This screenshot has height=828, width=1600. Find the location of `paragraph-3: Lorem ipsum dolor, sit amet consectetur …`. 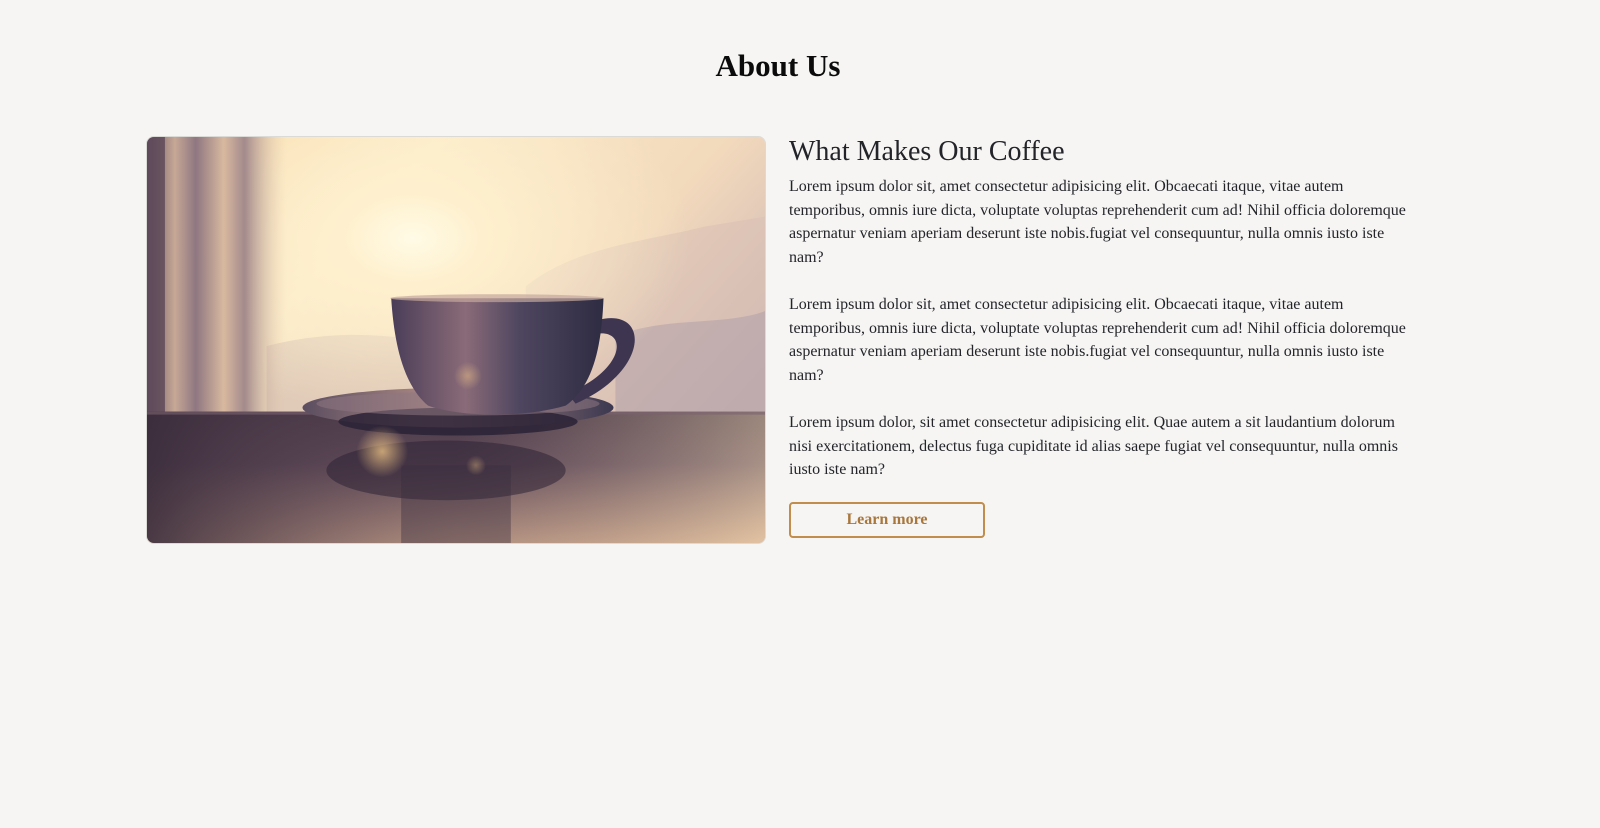

paragraph-3: Lorem ipsum dolor, sit amet consectetur … is located at coordinates (1093, 446).